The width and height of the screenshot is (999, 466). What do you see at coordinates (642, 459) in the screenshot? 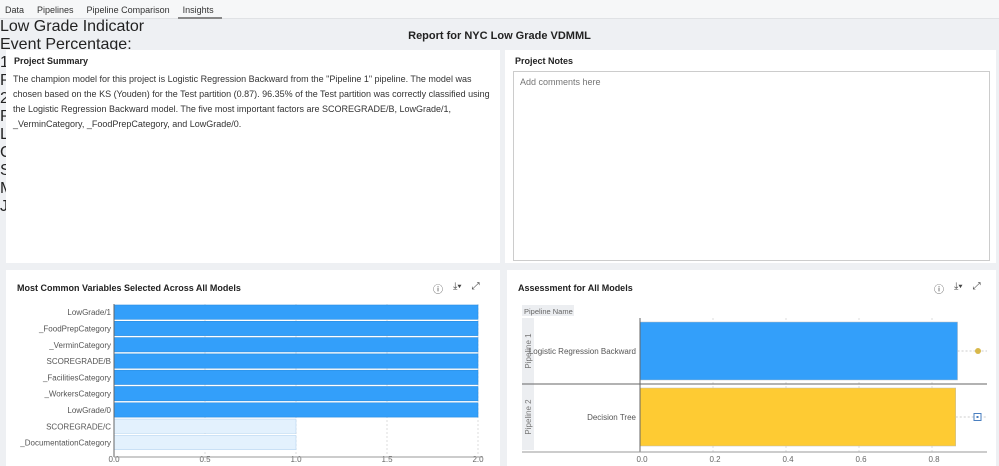
I see `x-tick-label: 0.0` at bounding box center [642, 459].